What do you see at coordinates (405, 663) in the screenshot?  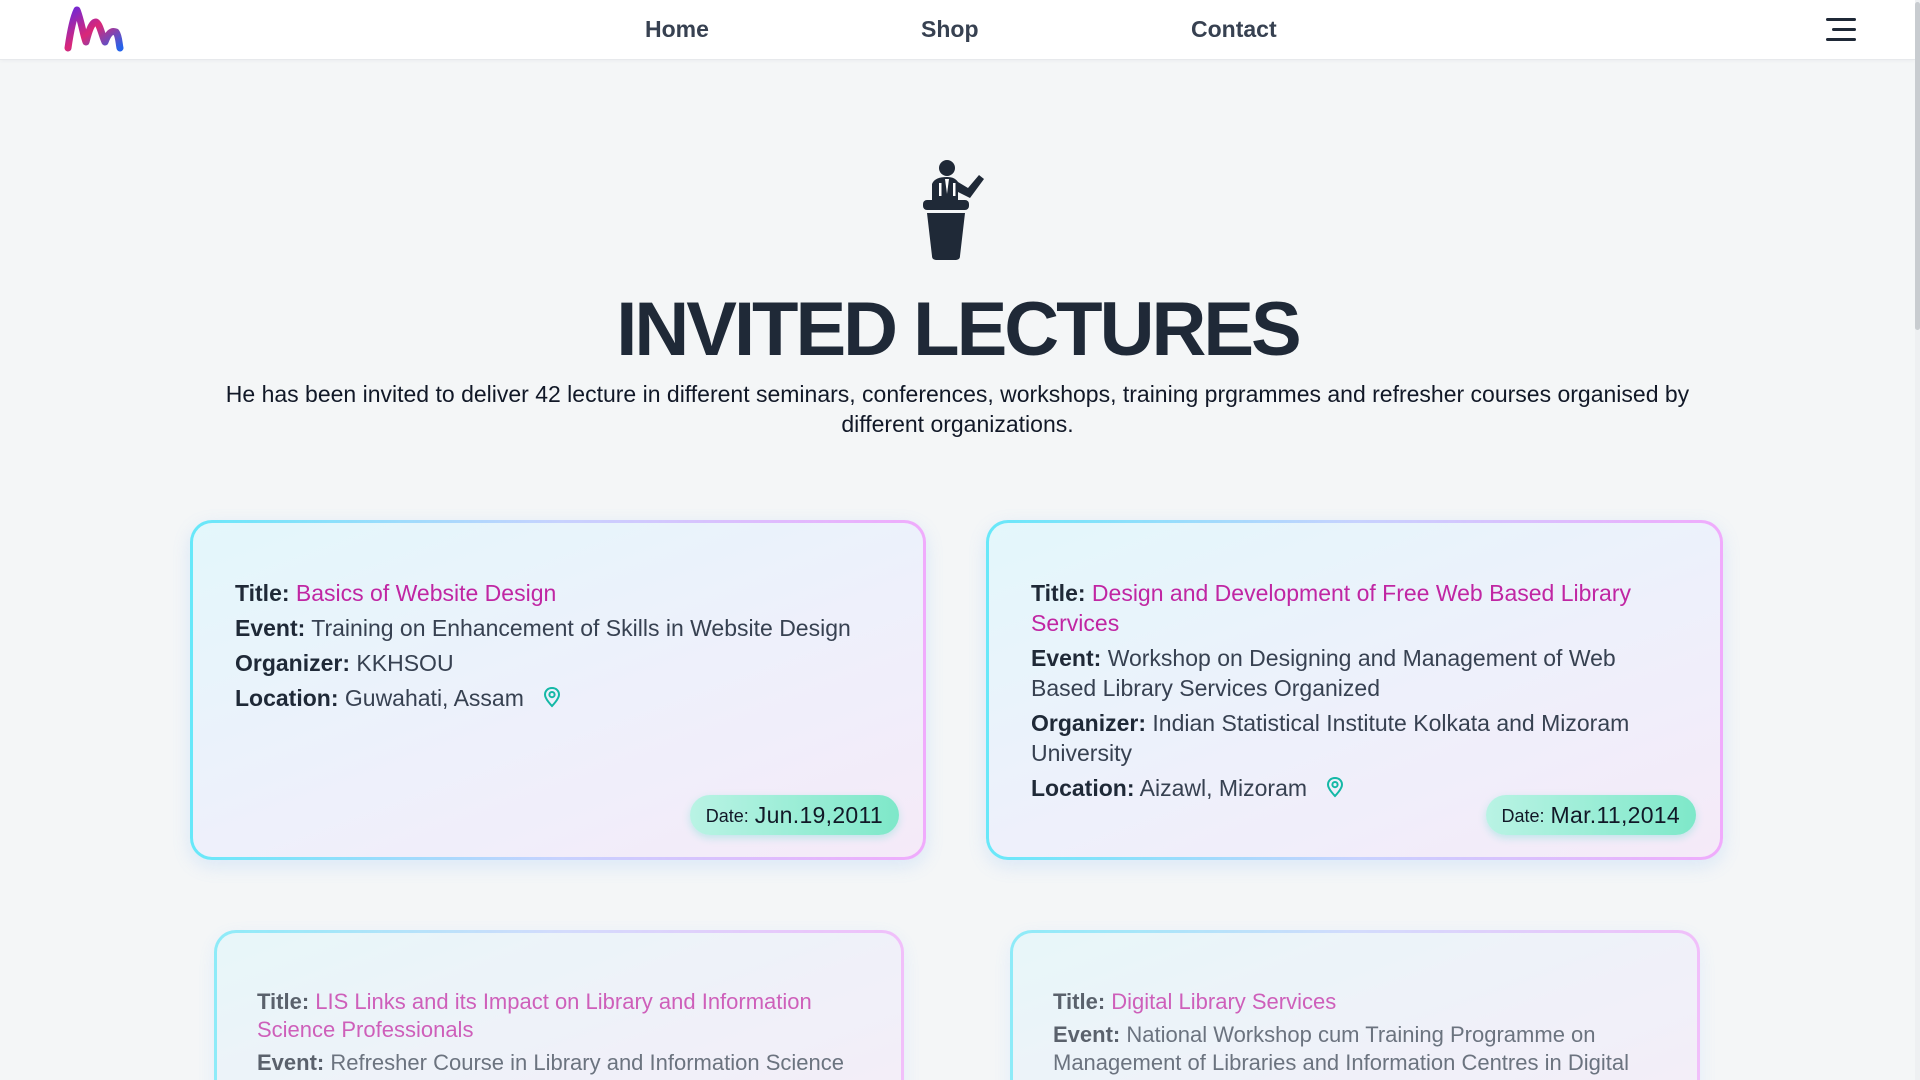 I see `lecture-organizer: KKHSOU` at bounding box center [405, 663].